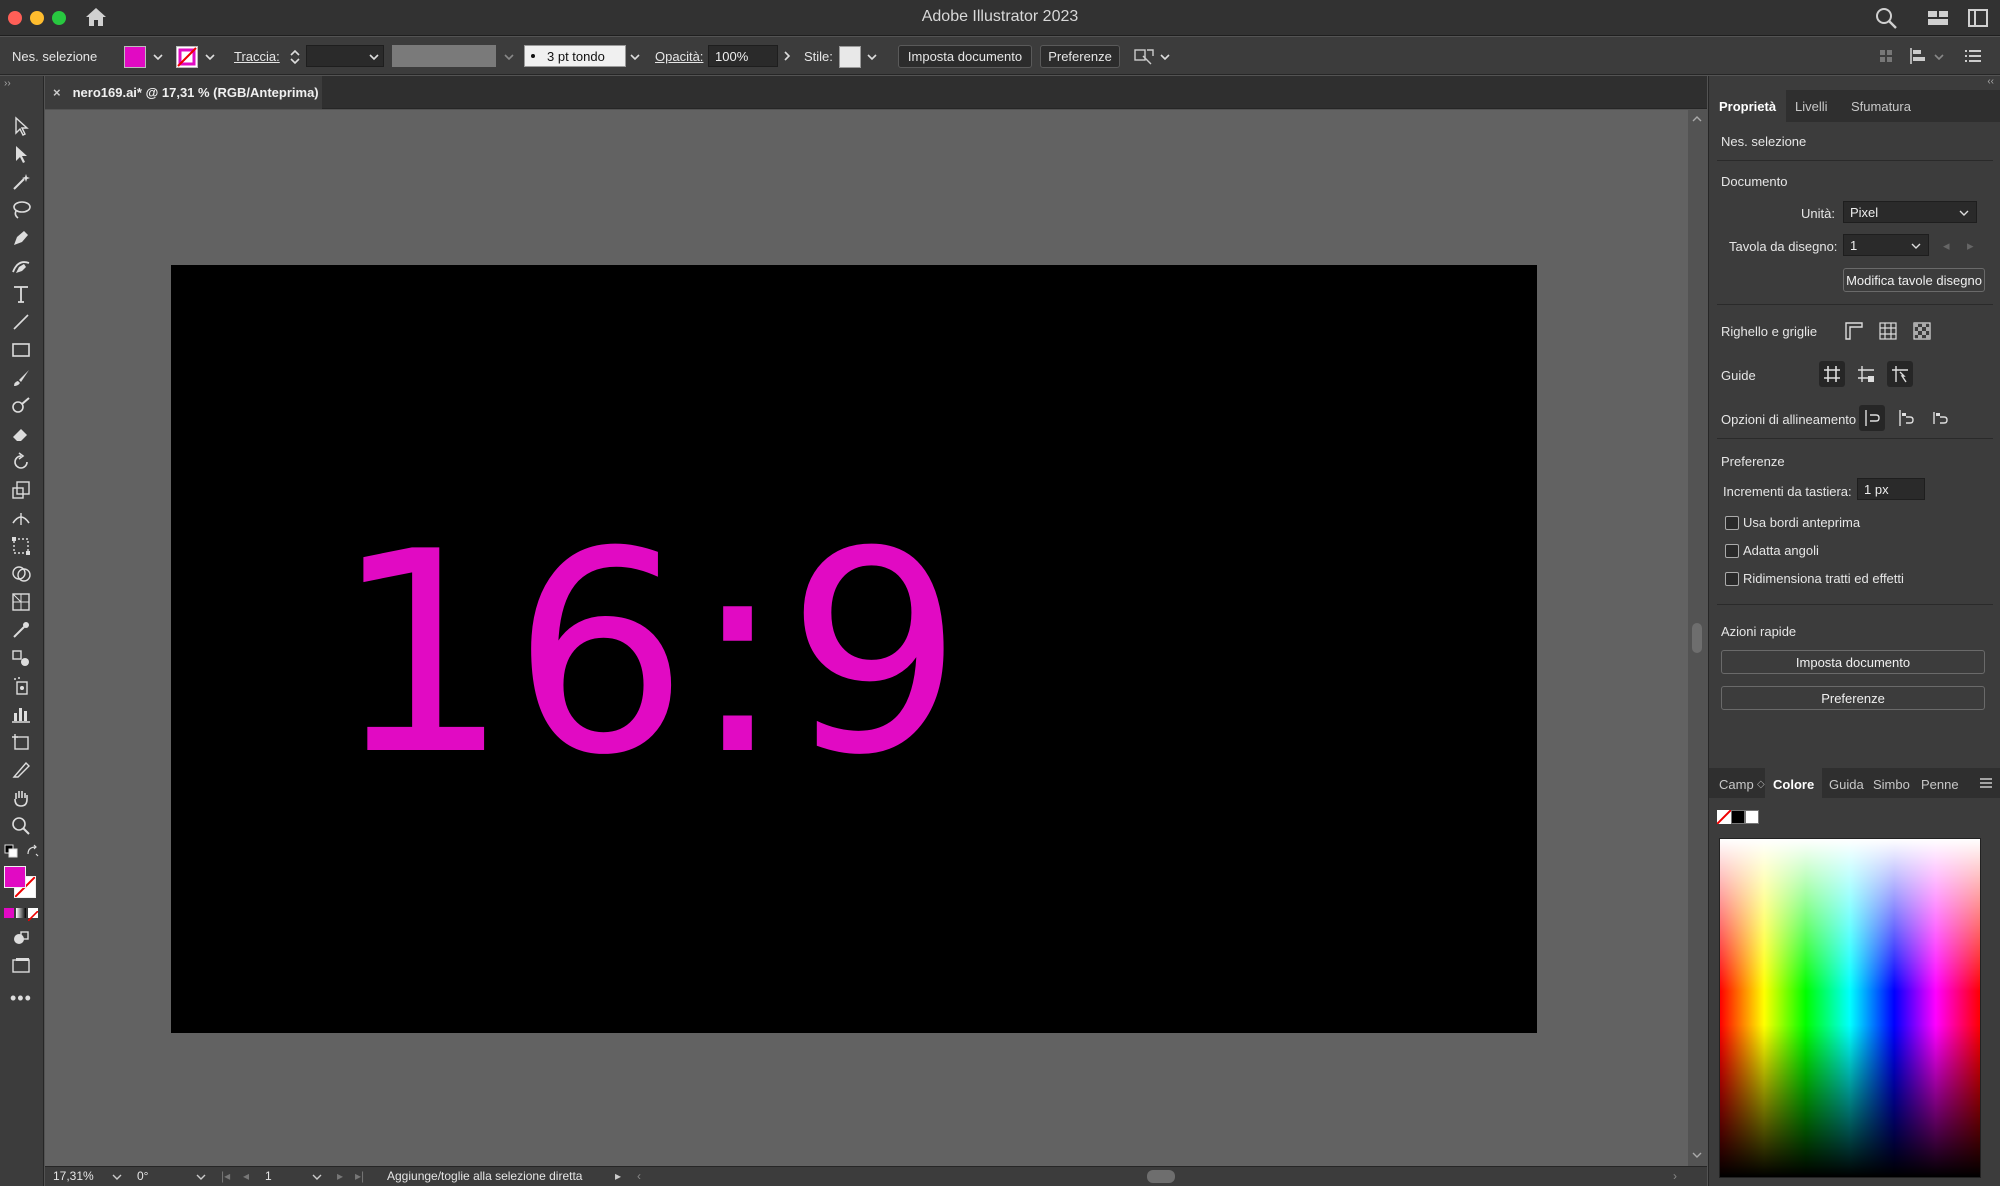 The image size is (2000, 1186). What do you see at coordinates (1161, 1176) in the screenshot?
I see `horizontal-scroll-thumb` at bounding box center [1161, 1176].